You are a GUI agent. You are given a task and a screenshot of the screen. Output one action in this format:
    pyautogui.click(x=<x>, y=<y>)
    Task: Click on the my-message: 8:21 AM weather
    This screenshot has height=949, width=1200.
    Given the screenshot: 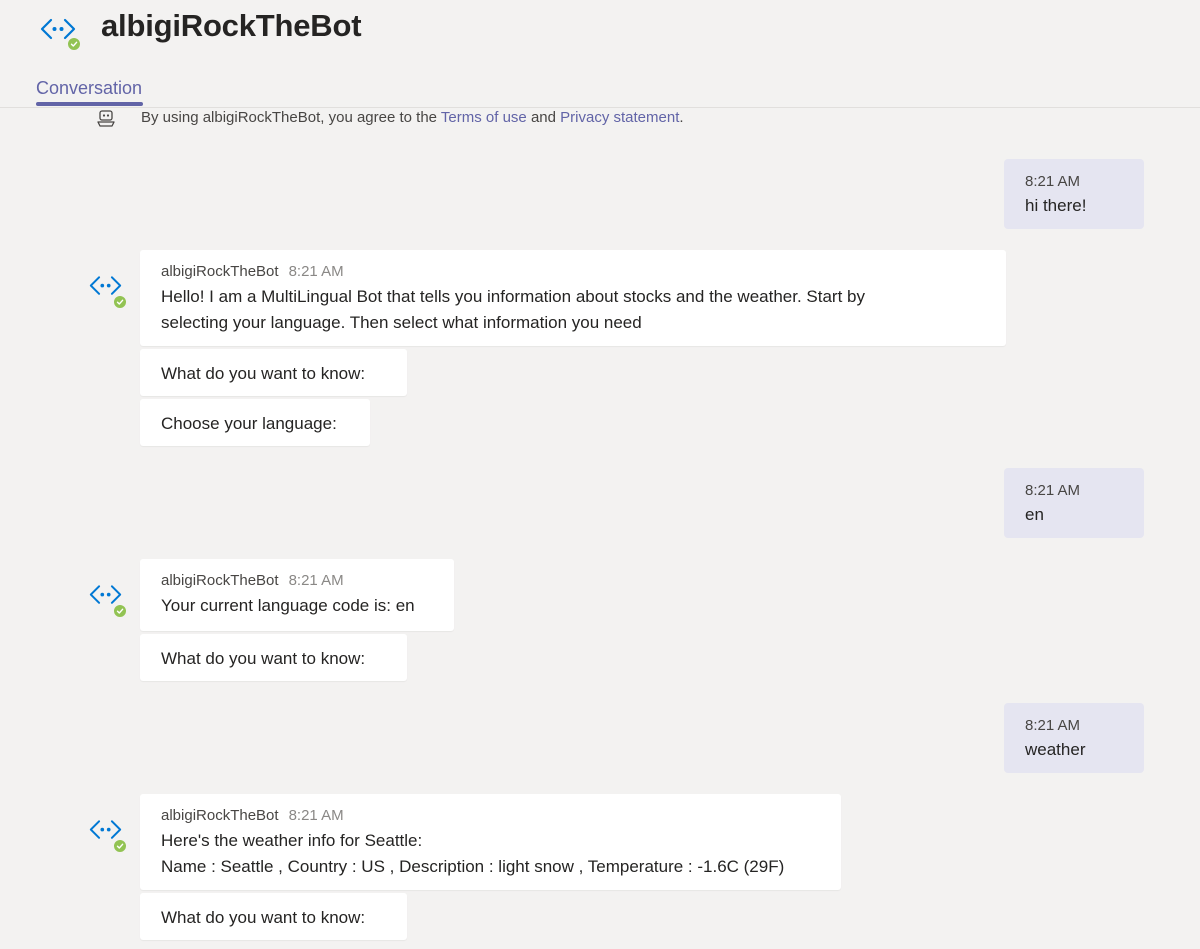 What is the action you would take?
    pyautogui.click(x=1074, y=738)
    